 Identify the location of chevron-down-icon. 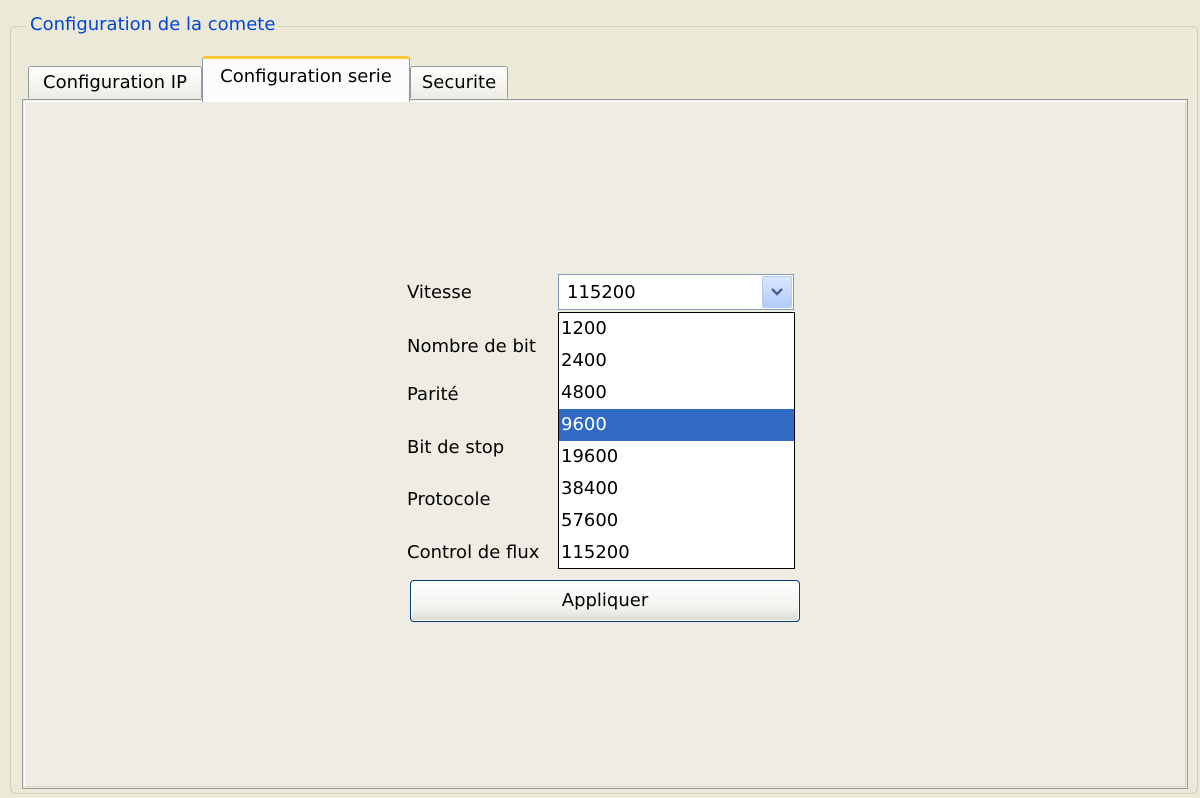
(777, 292).